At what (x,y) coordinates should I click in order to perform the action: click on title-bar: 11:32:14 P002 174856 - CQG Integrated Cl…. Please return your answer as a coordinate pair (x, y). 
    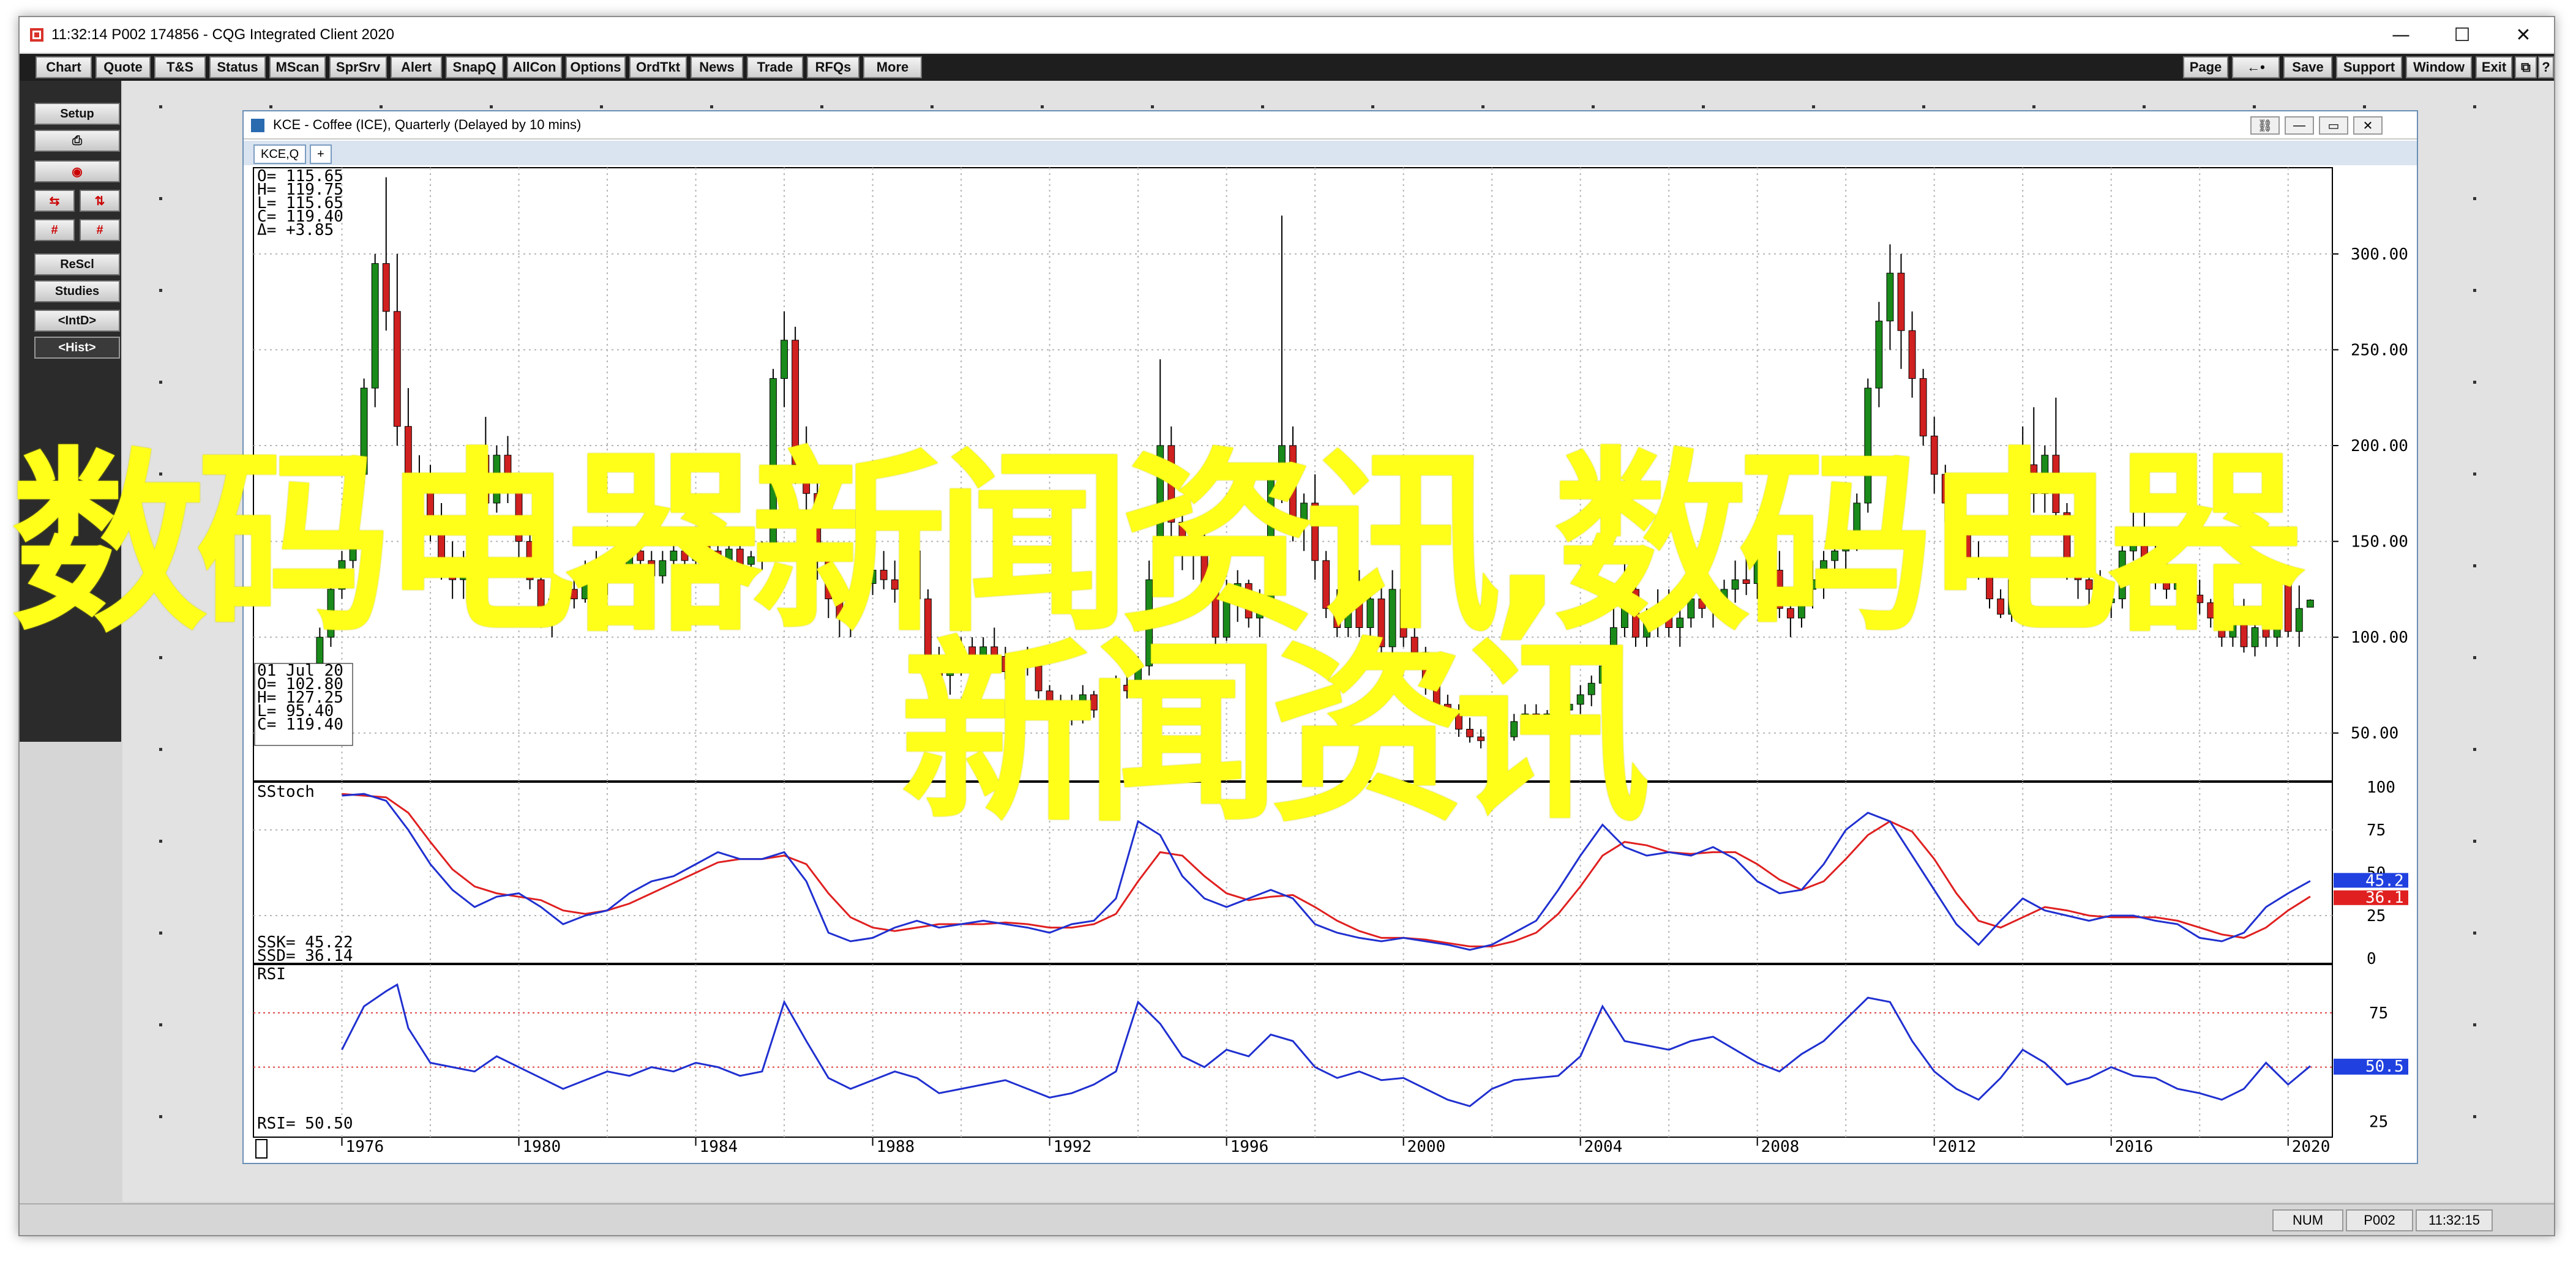
    Looking at the image, I should click on (1287, 35).